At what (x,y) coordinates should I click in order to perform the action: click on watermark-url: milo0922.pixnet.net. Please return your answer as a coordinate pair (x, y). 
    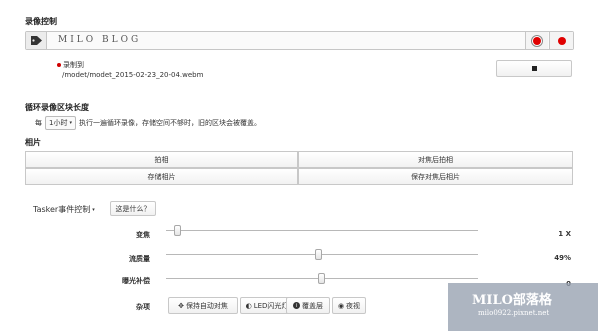
    Looking at the image, I should click on (514, 313).